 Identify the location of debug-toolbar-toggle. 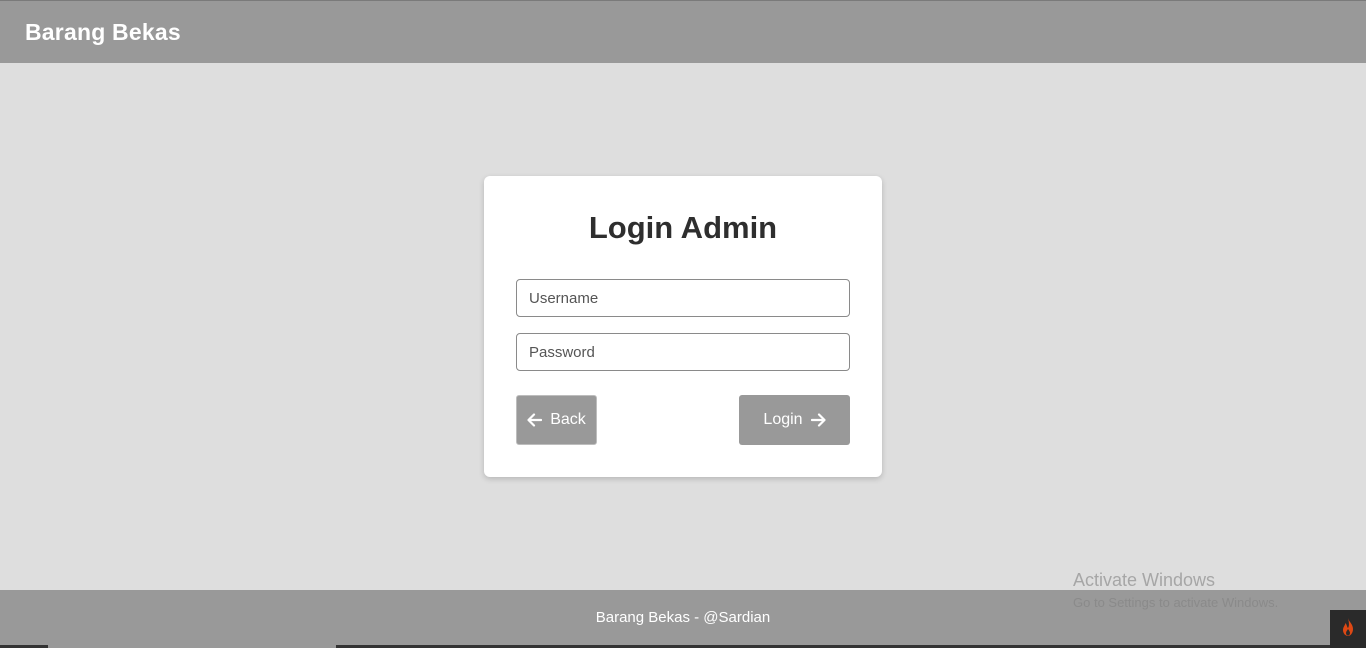
(1348, 629).